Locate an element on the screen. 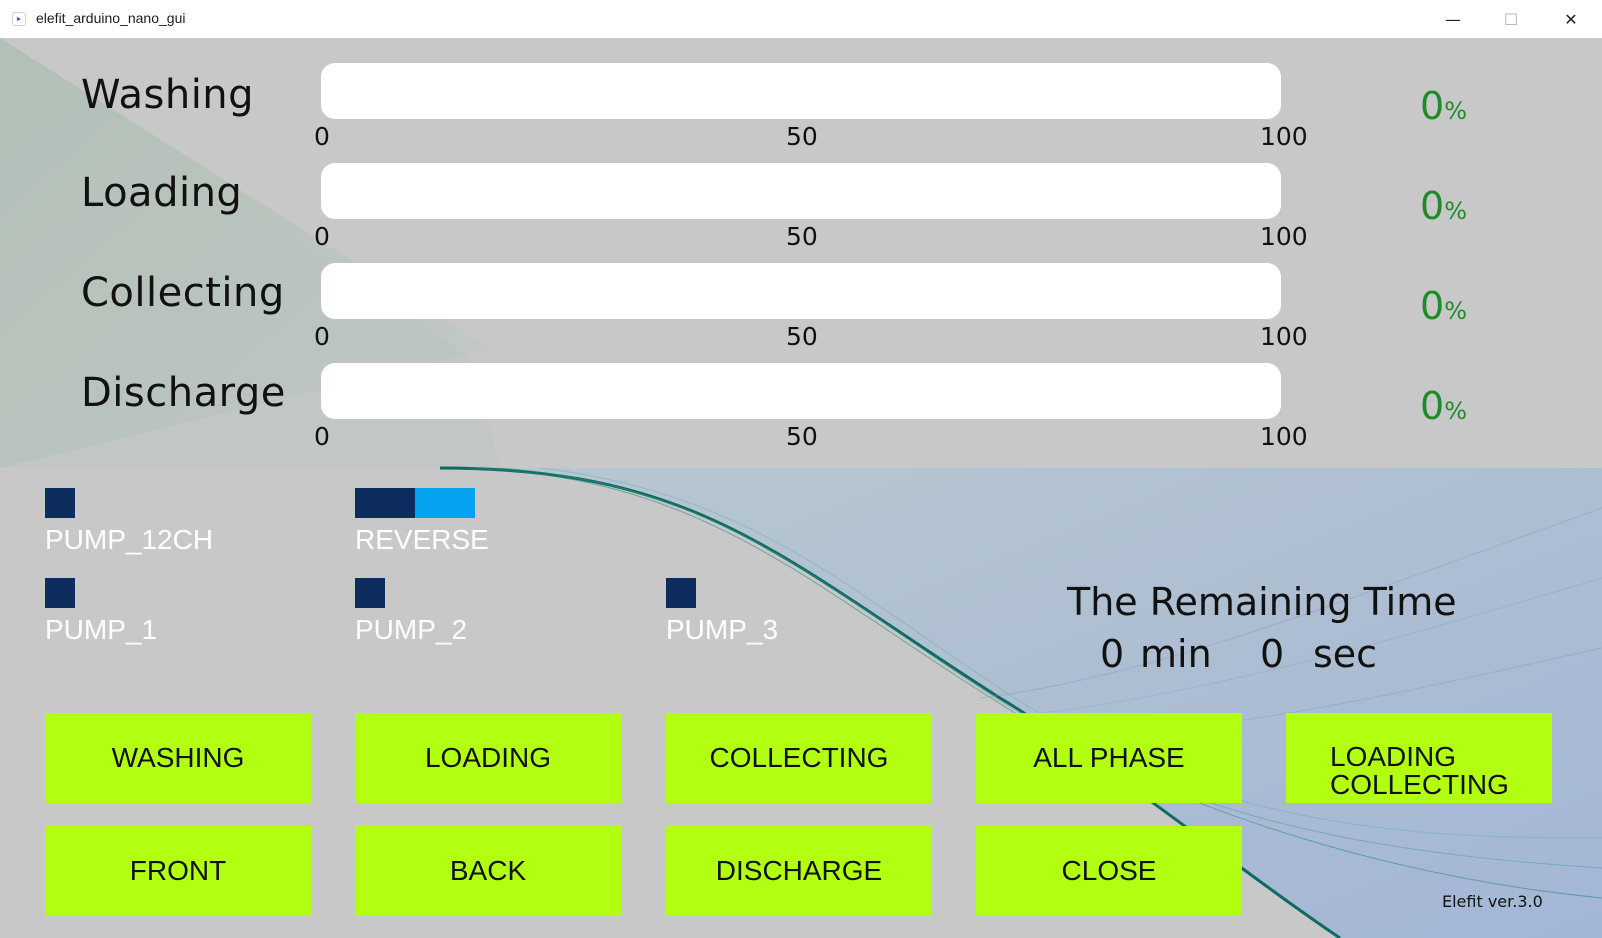 The width and height of the screenshot is (1602, 938). pump-2-label: PUMP_2 is located at coordinates (411, 629).